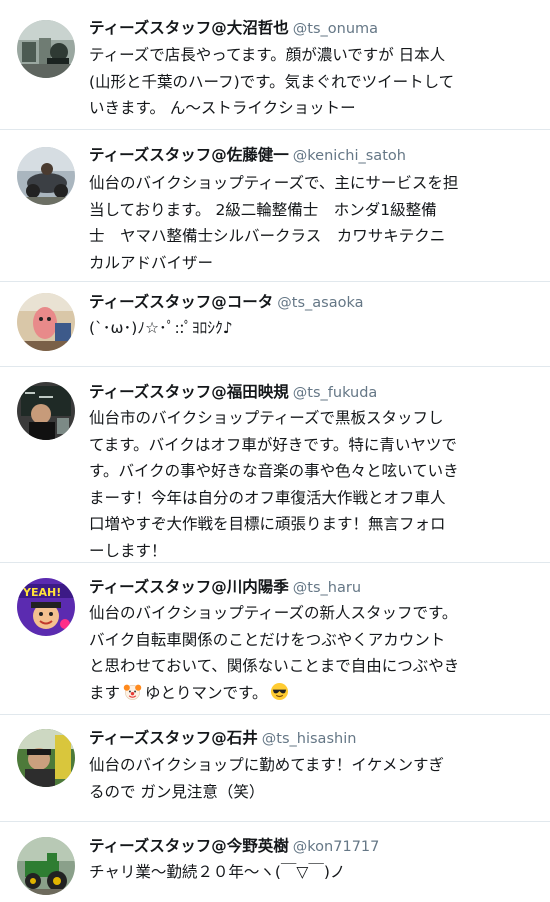 This screenshot has height=902, width=550. I want to click on user-header: ティーズスタッフ@石井 @ts_hisashin, so click(314, 738).